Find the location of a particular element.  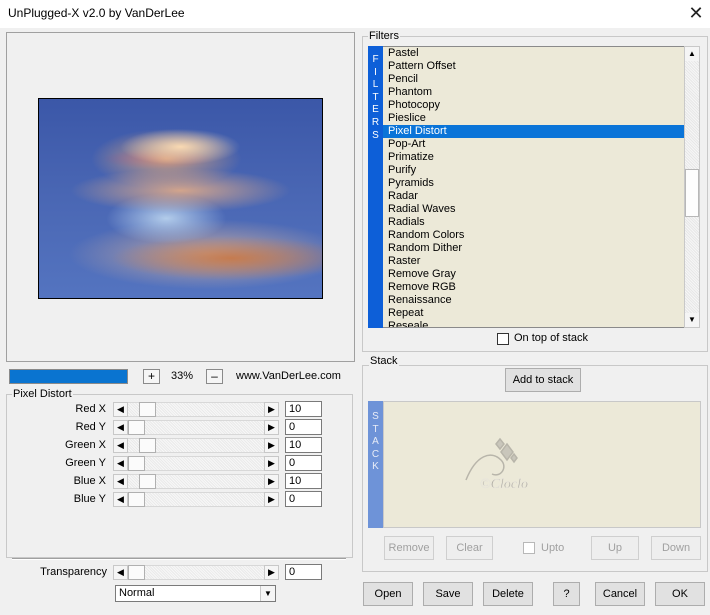

blend-mode-select: Normal ▼ is located at coordinates (195, 593).